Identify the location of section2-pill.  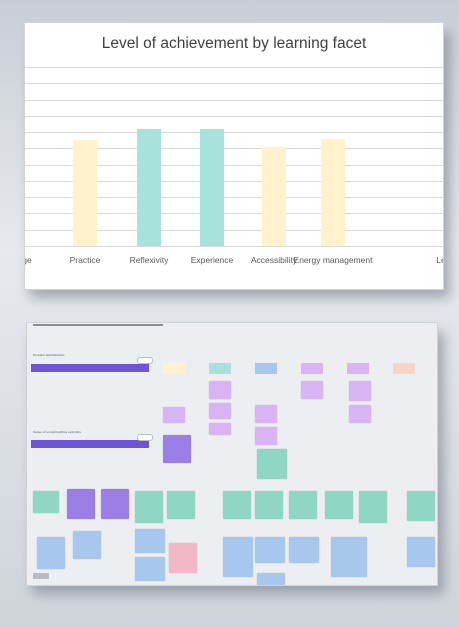
(145, 437).